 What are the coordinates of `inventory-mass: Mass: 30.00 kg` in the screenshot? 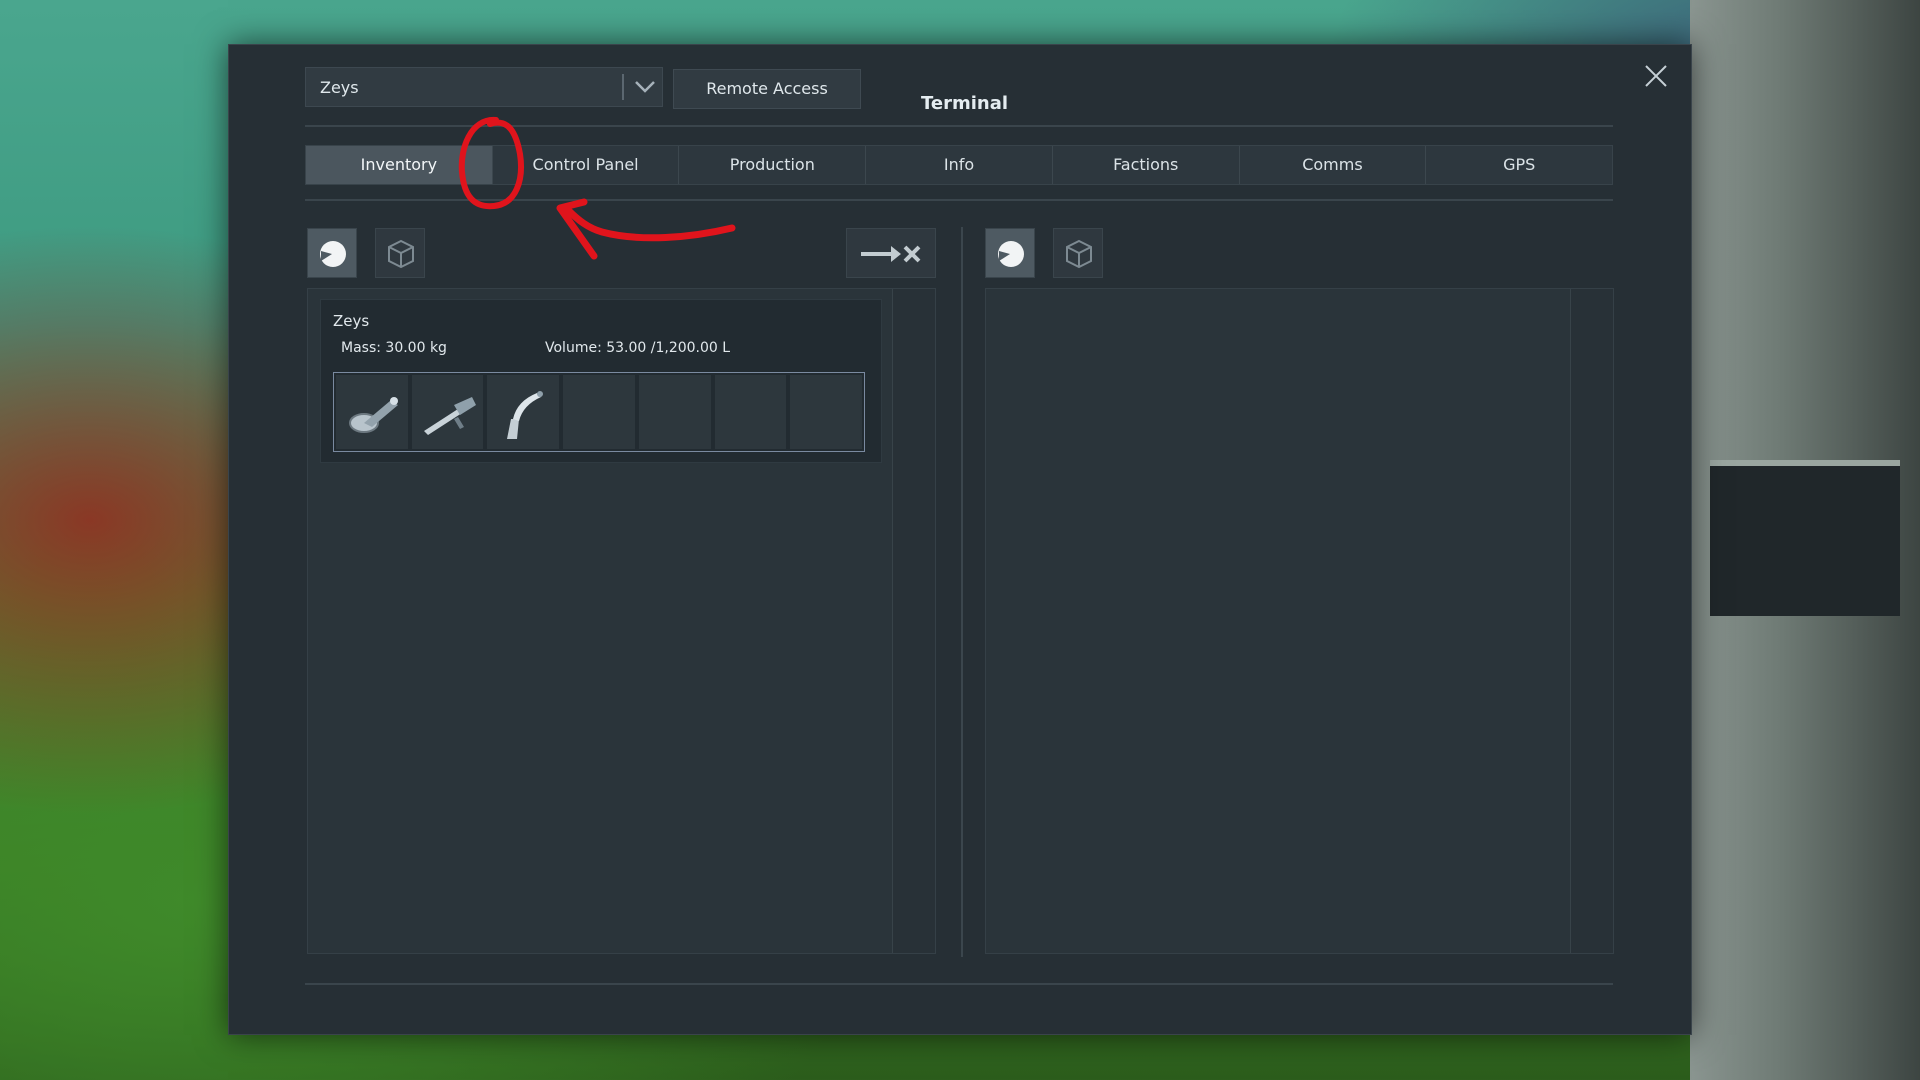 It's located at (394, 348).